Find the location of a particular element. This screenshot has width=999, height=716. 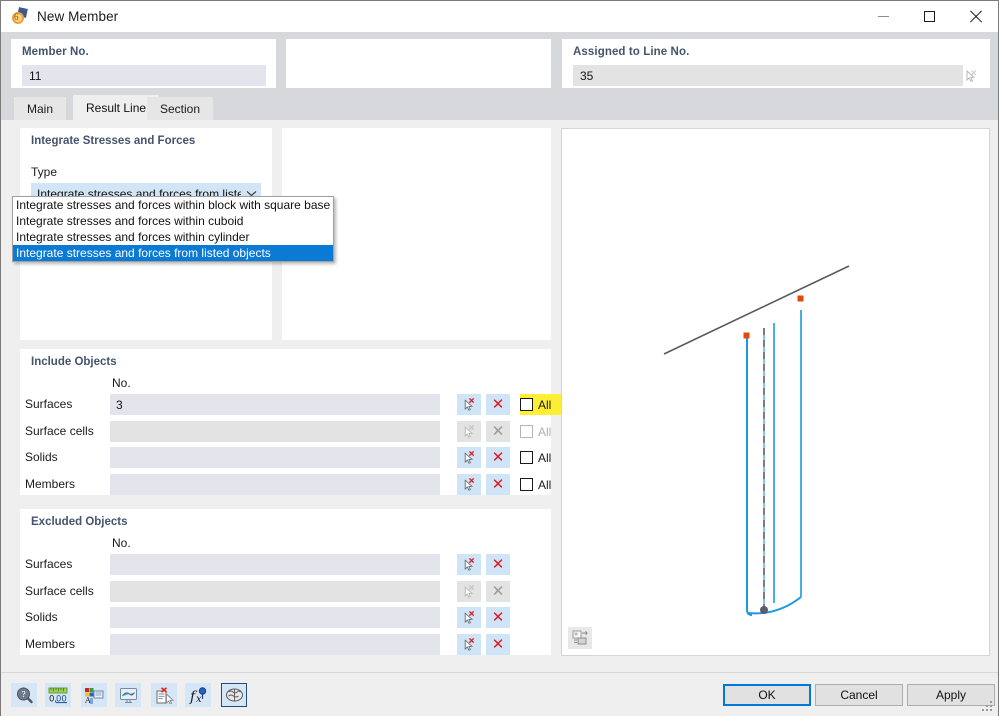

exclude-pick-surface-cells-icon is located at coordinates (469, 591).